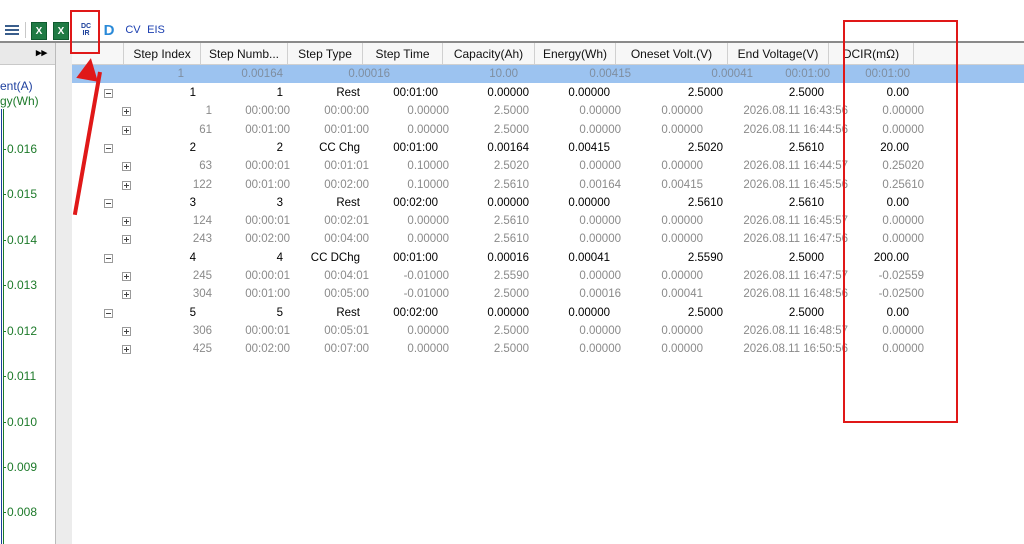  I want to click on grid-cell: 00:02:01, so click(346, 221).